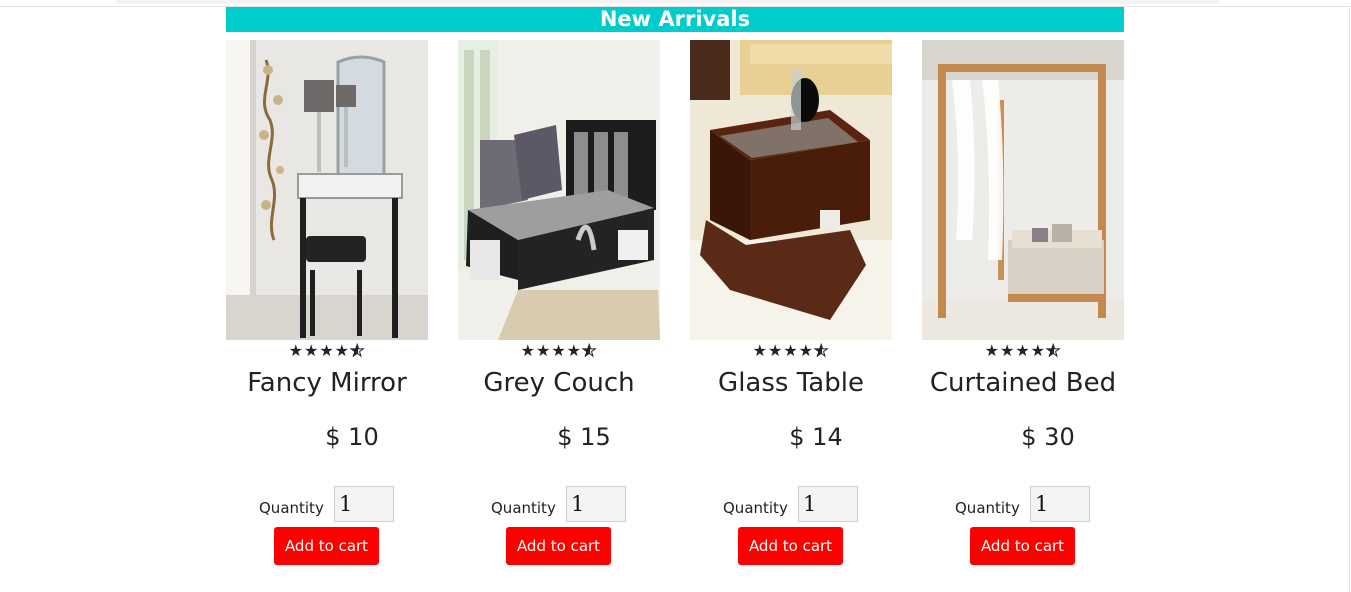  What do you see at coordinates (816, 437) in the screenshot?
I see `product-price: $ 14` at bounding box center [816, 437].